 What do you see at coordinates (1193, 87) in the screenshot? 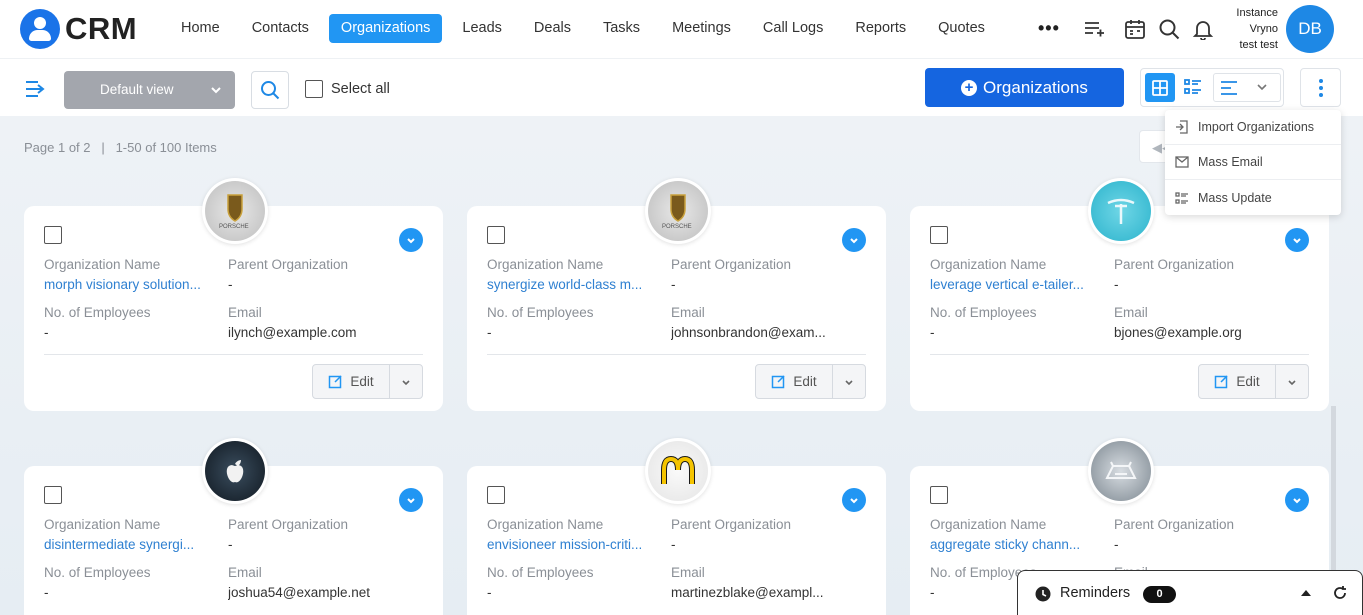
I see `detail-list-icon` at bounding box center [1193, 87].